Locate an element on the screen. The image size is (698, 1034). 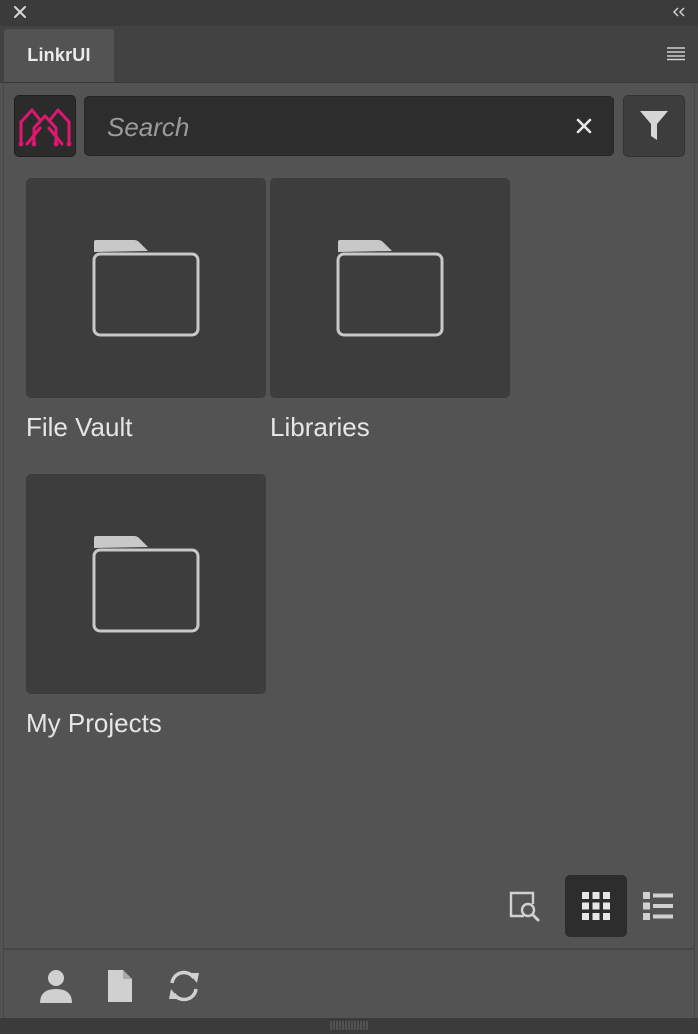
file-icon is located at coordinates (120, 986).